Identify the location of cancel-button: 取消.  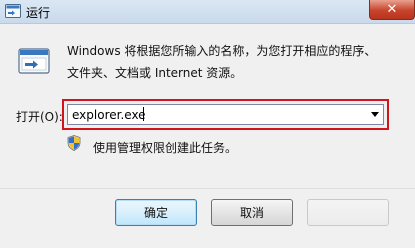
(252, 212).